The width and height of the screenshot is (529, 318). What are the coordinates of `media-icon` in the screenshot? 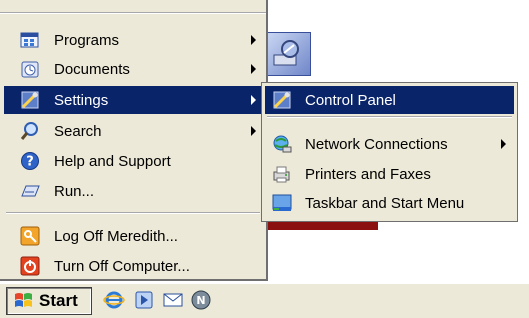 It's located at (144, 300).